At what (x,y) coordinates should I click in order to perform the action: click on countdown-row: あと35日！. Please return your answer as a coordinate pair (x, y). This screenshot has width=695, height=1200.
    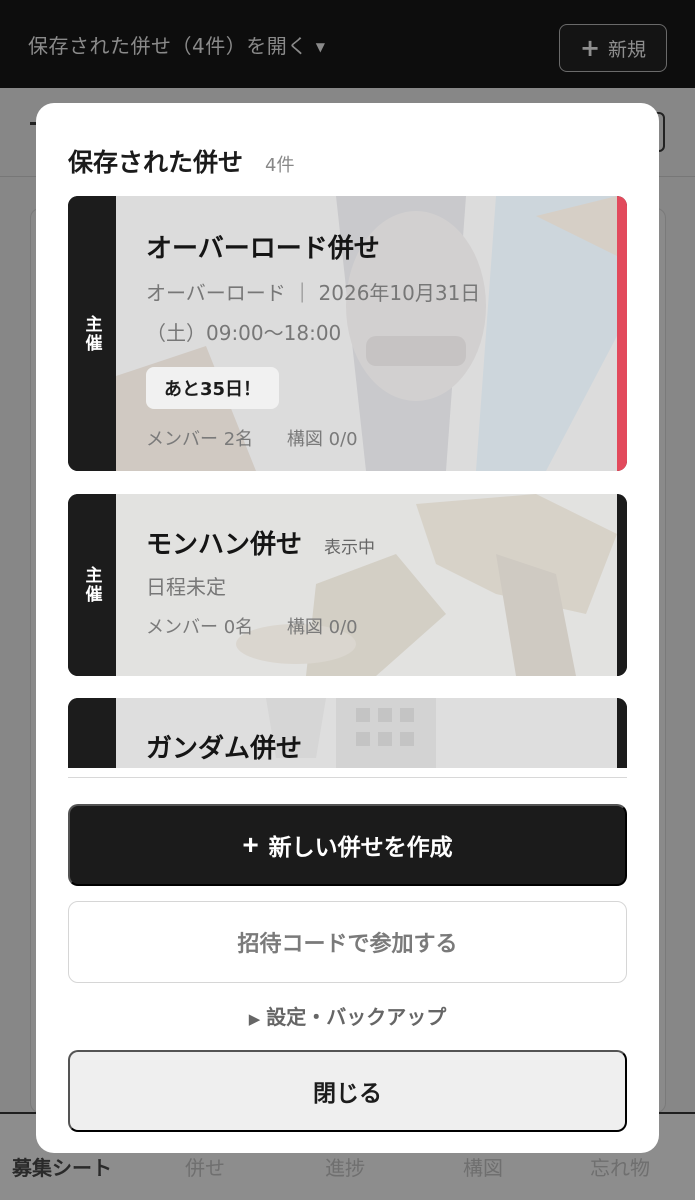
    Looking at the image, I should click on (376, 388).